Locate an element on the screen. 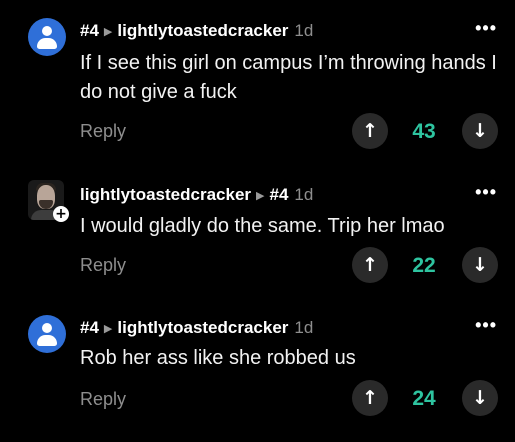 This screenshot has width=515, height=442. vote-score: 22 is located at coordinates (424, 265).